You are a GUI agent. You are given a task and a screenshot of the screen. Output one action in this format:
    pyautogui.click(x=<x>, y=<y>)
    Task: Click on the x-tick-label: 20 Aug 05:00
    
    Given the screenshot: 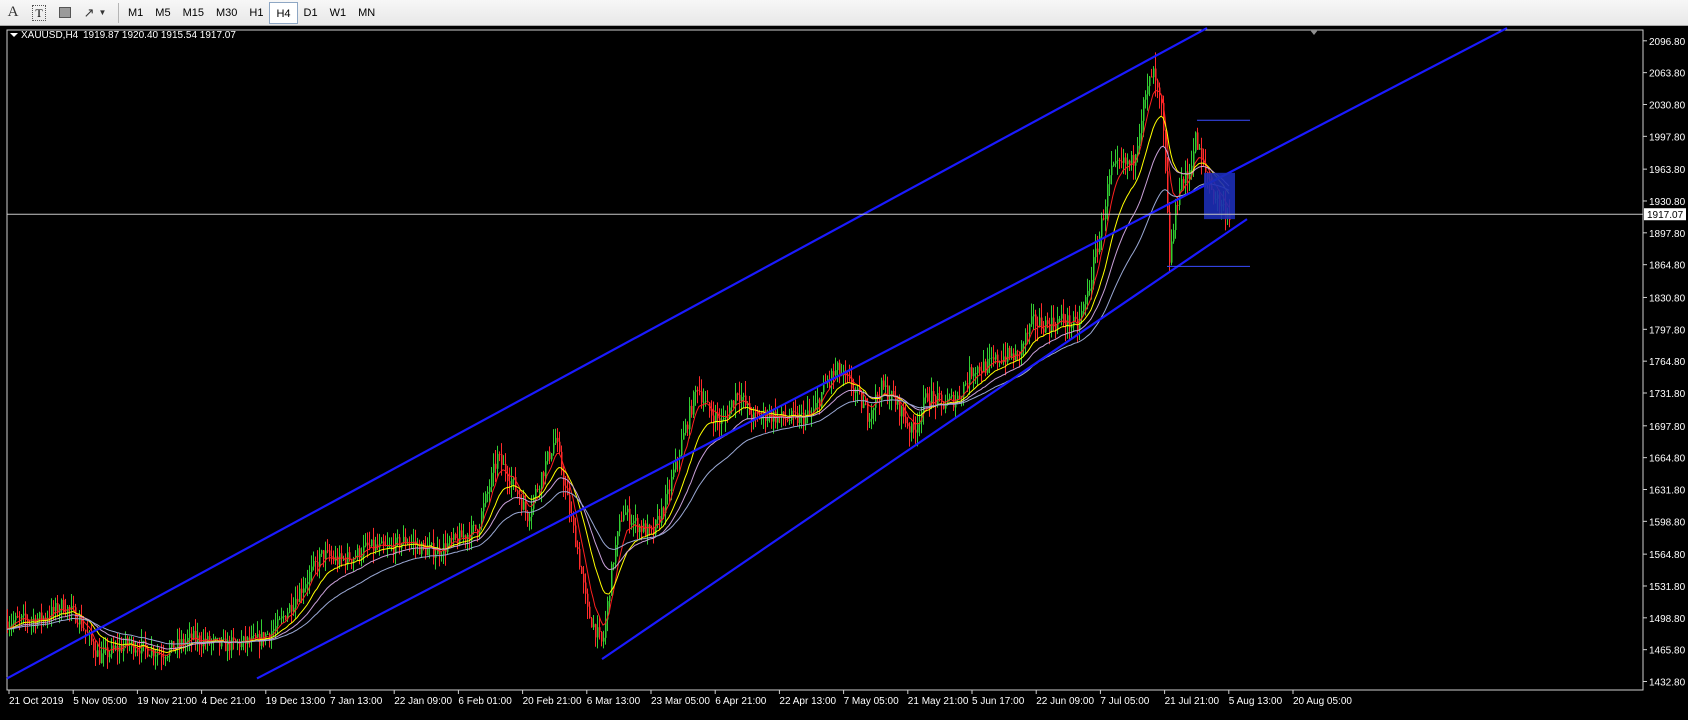 What is the action you would take?
    pyautogui.click(x=1322, y=701)
    